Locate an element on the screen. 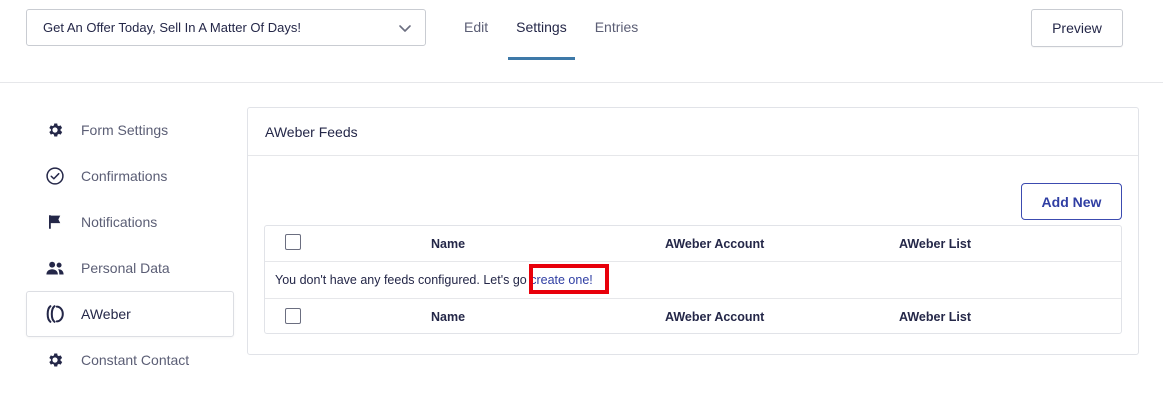 The width and height of the screenshot is (1163, 399). sidebar-item-label: Form Settings is located at coordinates (125, 130).